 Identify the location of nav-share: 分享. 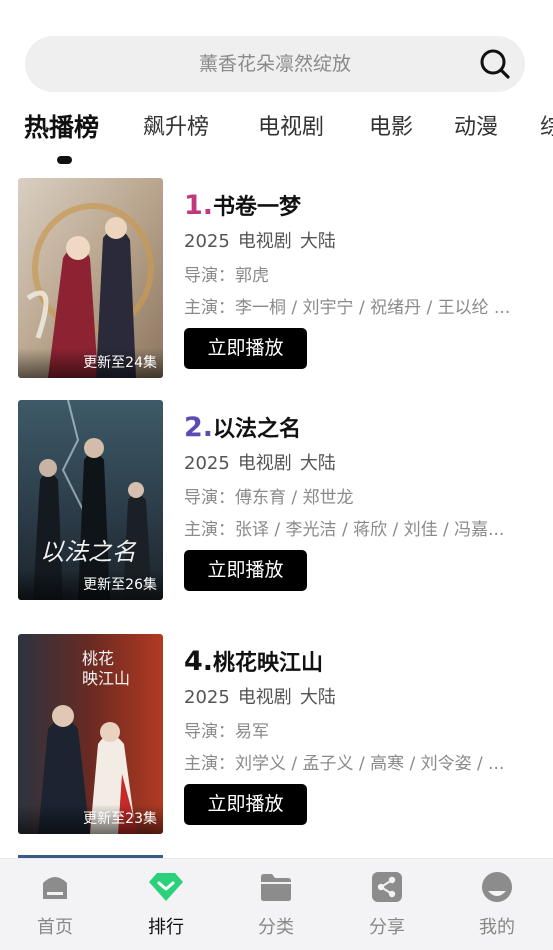
(387, 905).